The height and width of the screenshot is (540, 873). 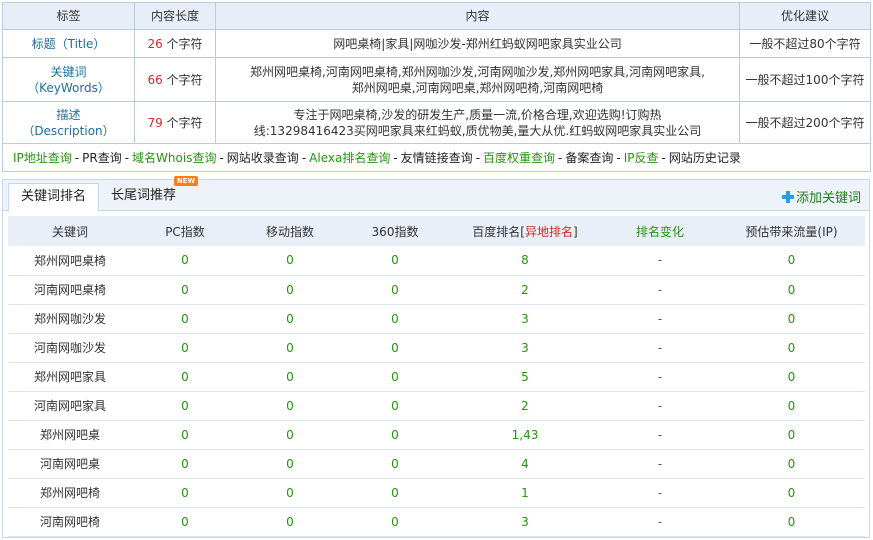 What do you see at coordinates (143, 197) in the screenshot?
I see `tab-longtail: 长尾词推荐` at bounding box center [143, 197].